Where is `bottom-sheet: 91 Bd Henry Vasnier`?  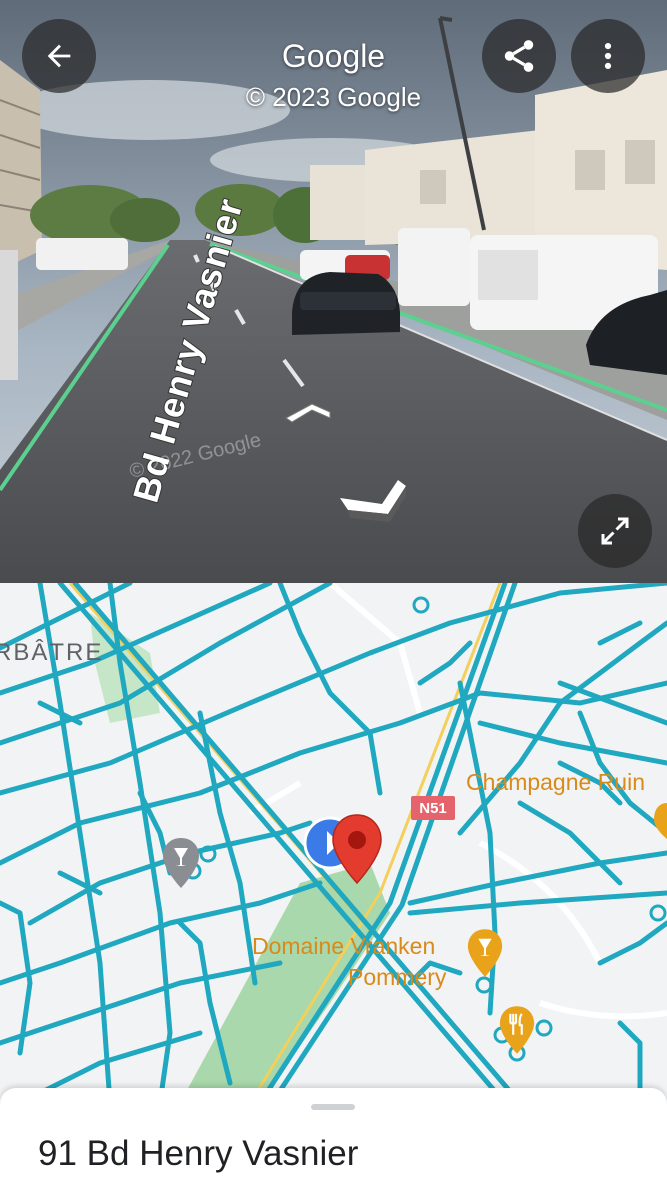
bottom-sheet: 91 Bd Henry Vasnier is located at coordinates (333, 1144).